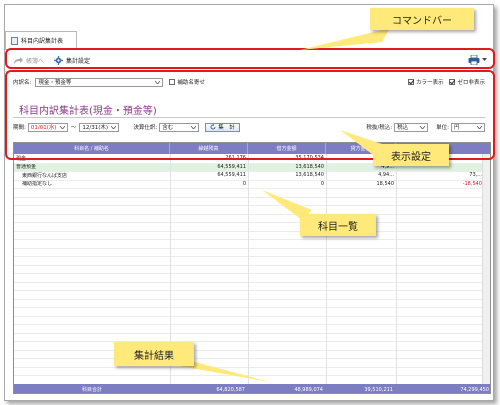 The image size is (500, 405). What do you see at coordinates (474, 389) in the screenshot?
I see `footer-balance: 74,299,450` at bounding box center [474, 389].